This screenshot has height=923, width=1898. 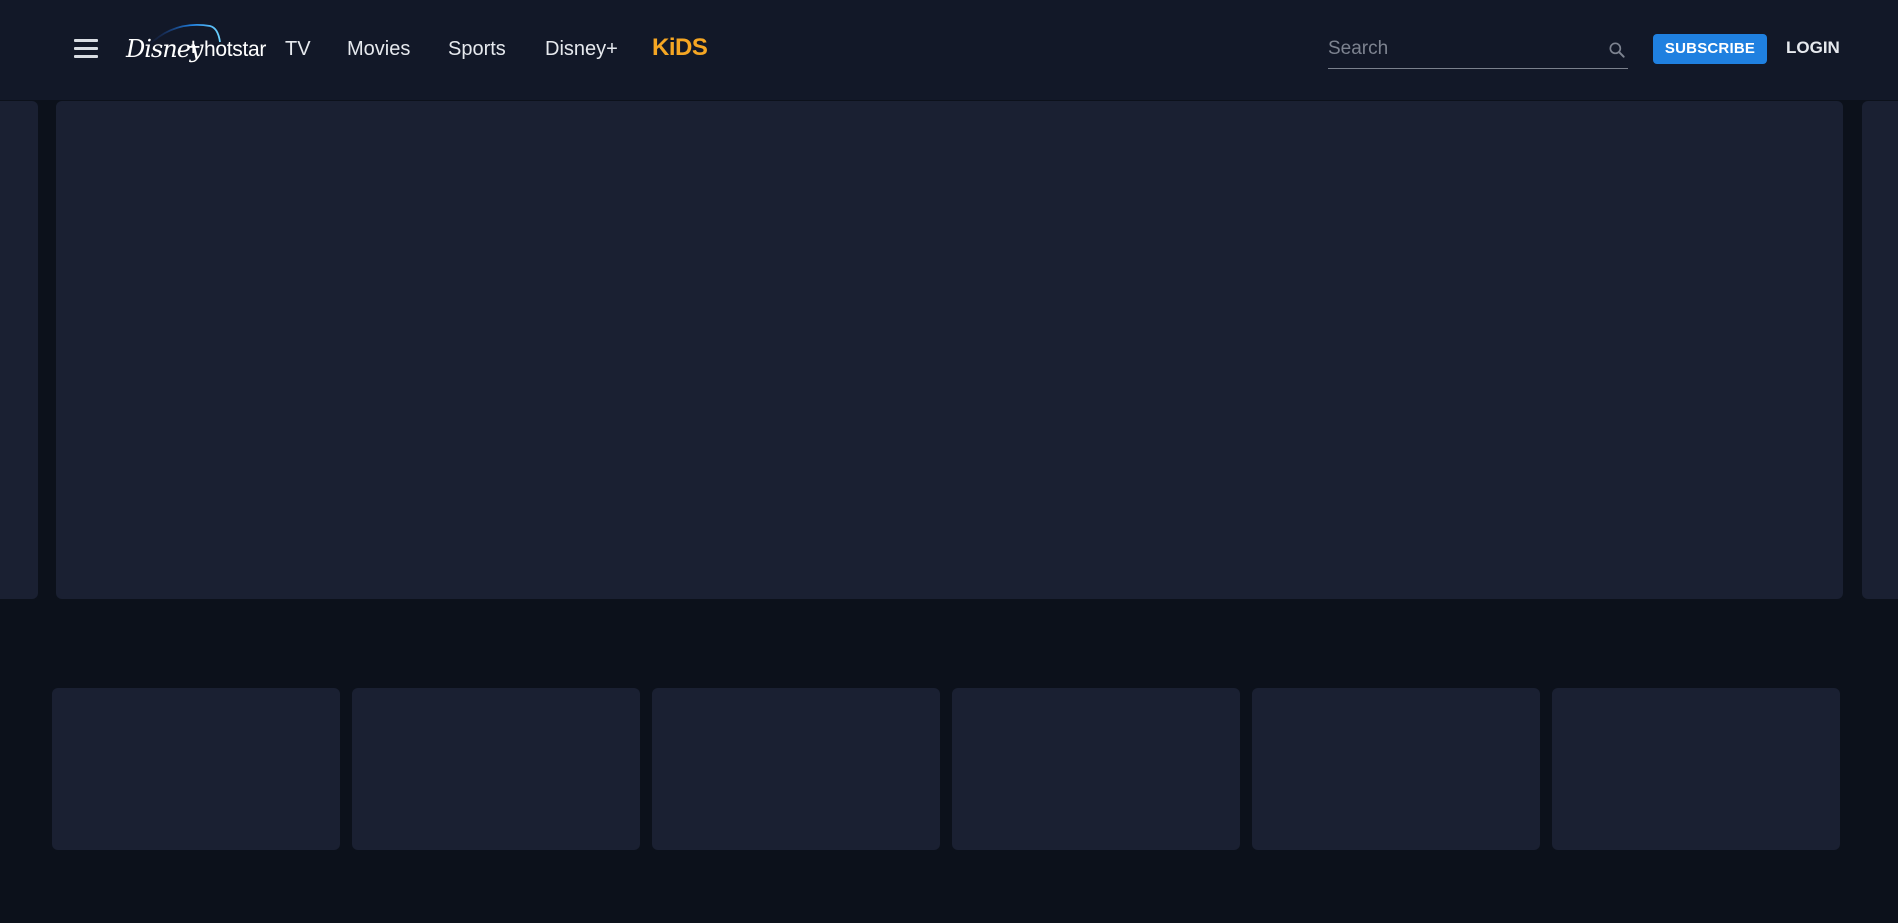 I want to click on nav-movies: Movies, so click(x=378, y=49).